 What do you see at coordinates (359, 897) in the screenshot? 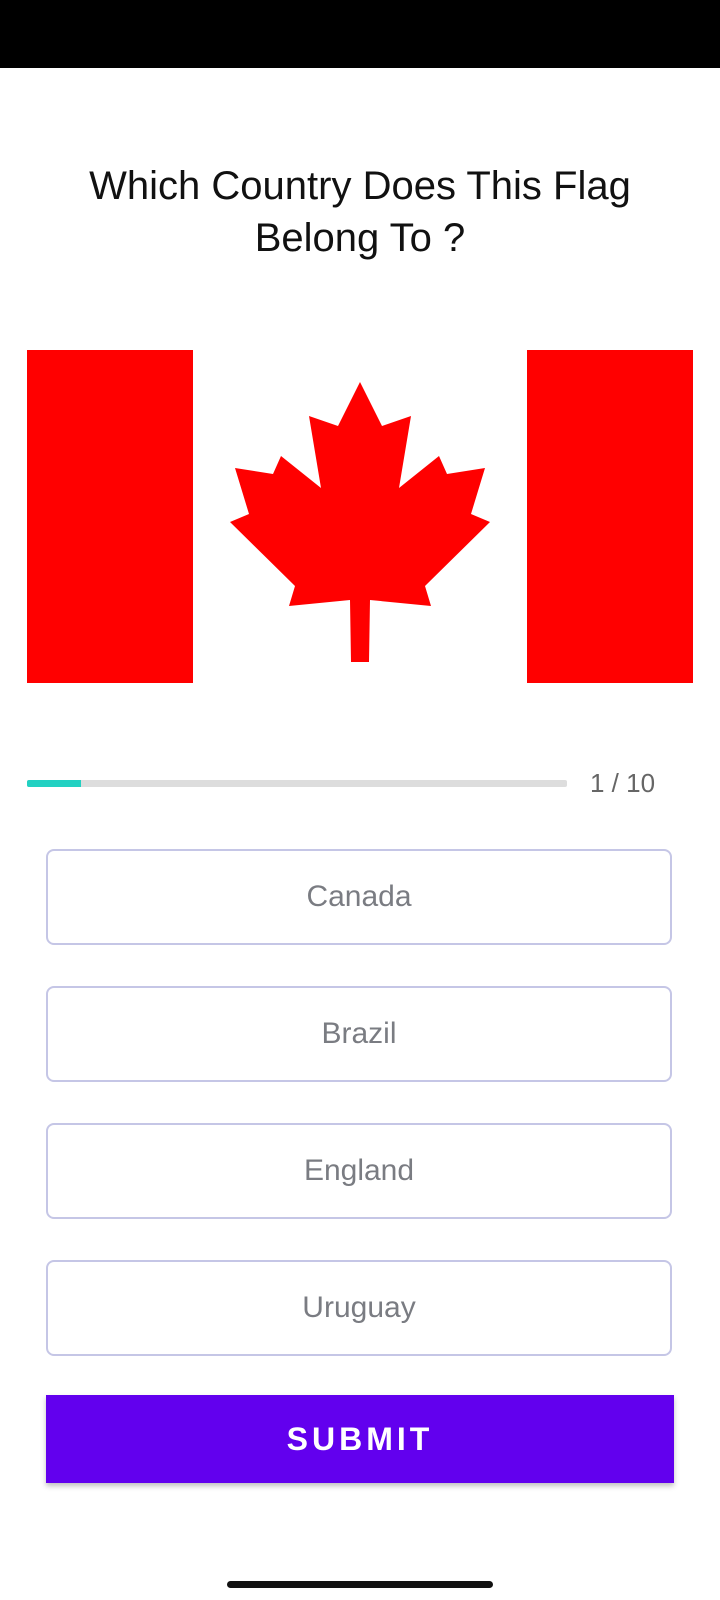
I see `option-canada: Canada` at bounding box center [359, 897].